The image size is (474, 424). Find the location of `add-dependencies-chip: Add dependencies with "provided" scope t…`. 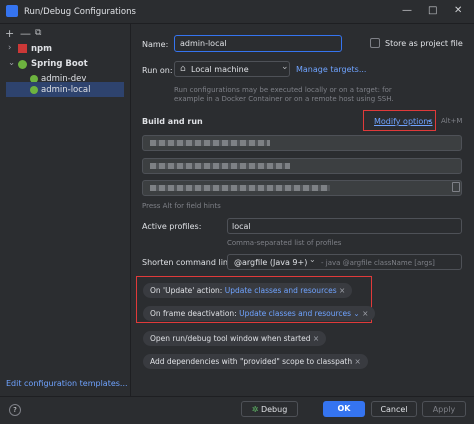

add-dependencies-chip: Add dependencies with "provided" scope t… is located at coordinates (255, 361).